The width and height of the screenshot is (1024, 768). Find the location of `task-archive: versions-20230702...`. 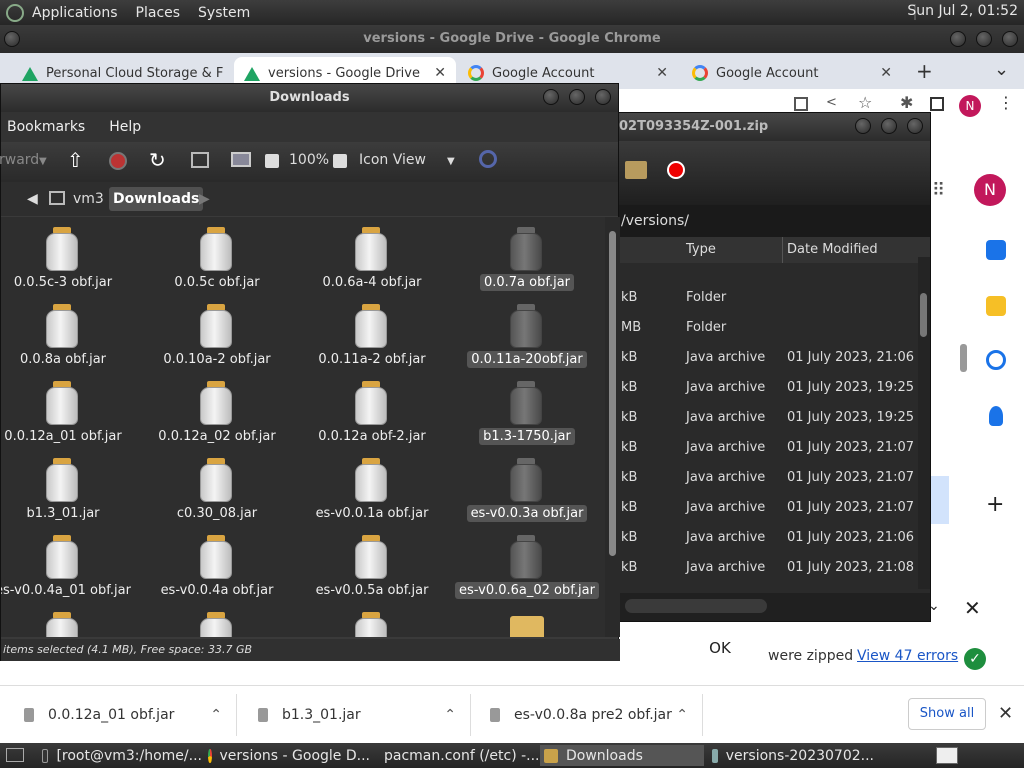

task-archive: versions-20230702... is located at coordinates (791, 755).